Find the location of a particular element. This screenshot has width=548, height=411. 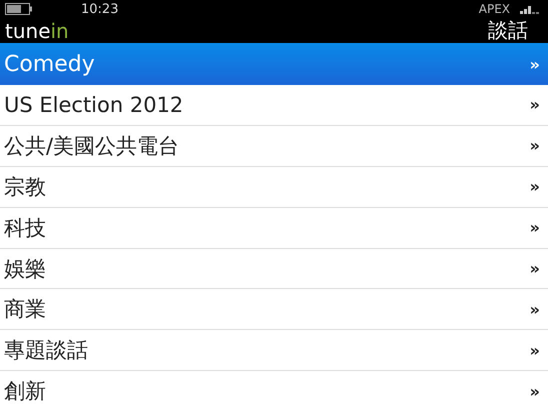

category-item: 公共/美國公共電台 » is located at coordinates (274, 146).